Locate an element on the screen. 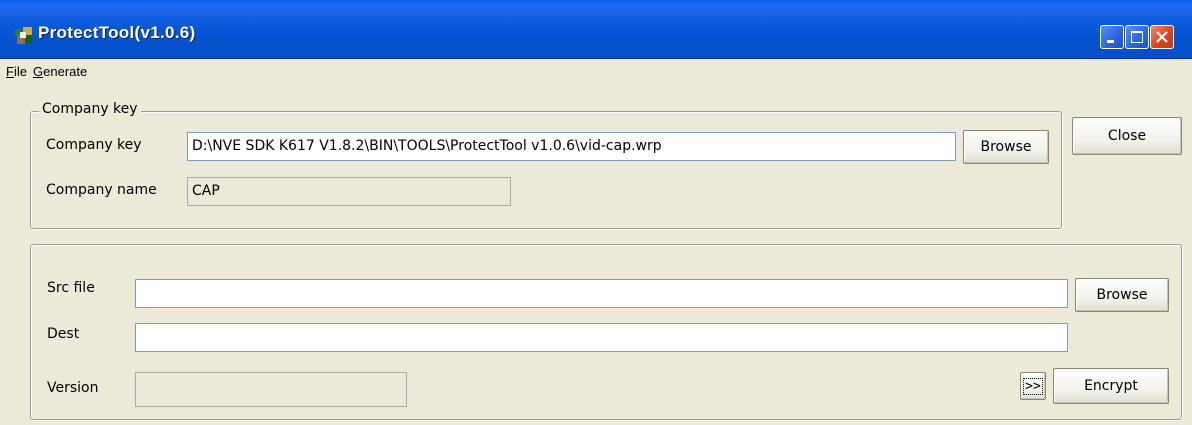  minimize-button is located at coordinates (1112, 37).